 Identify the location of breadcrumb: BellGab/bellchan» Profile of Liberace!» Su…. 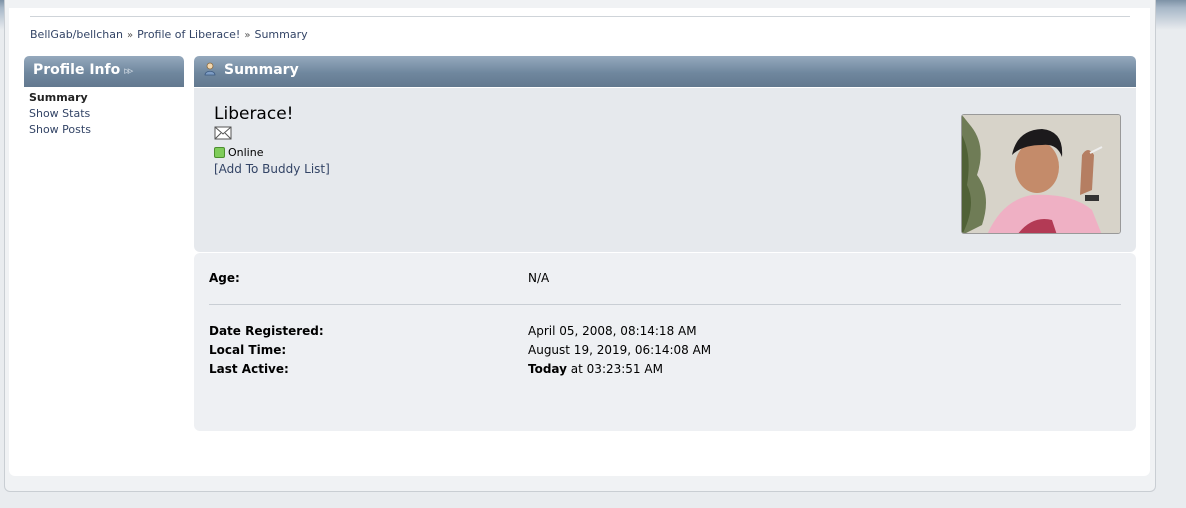
(169, 34).